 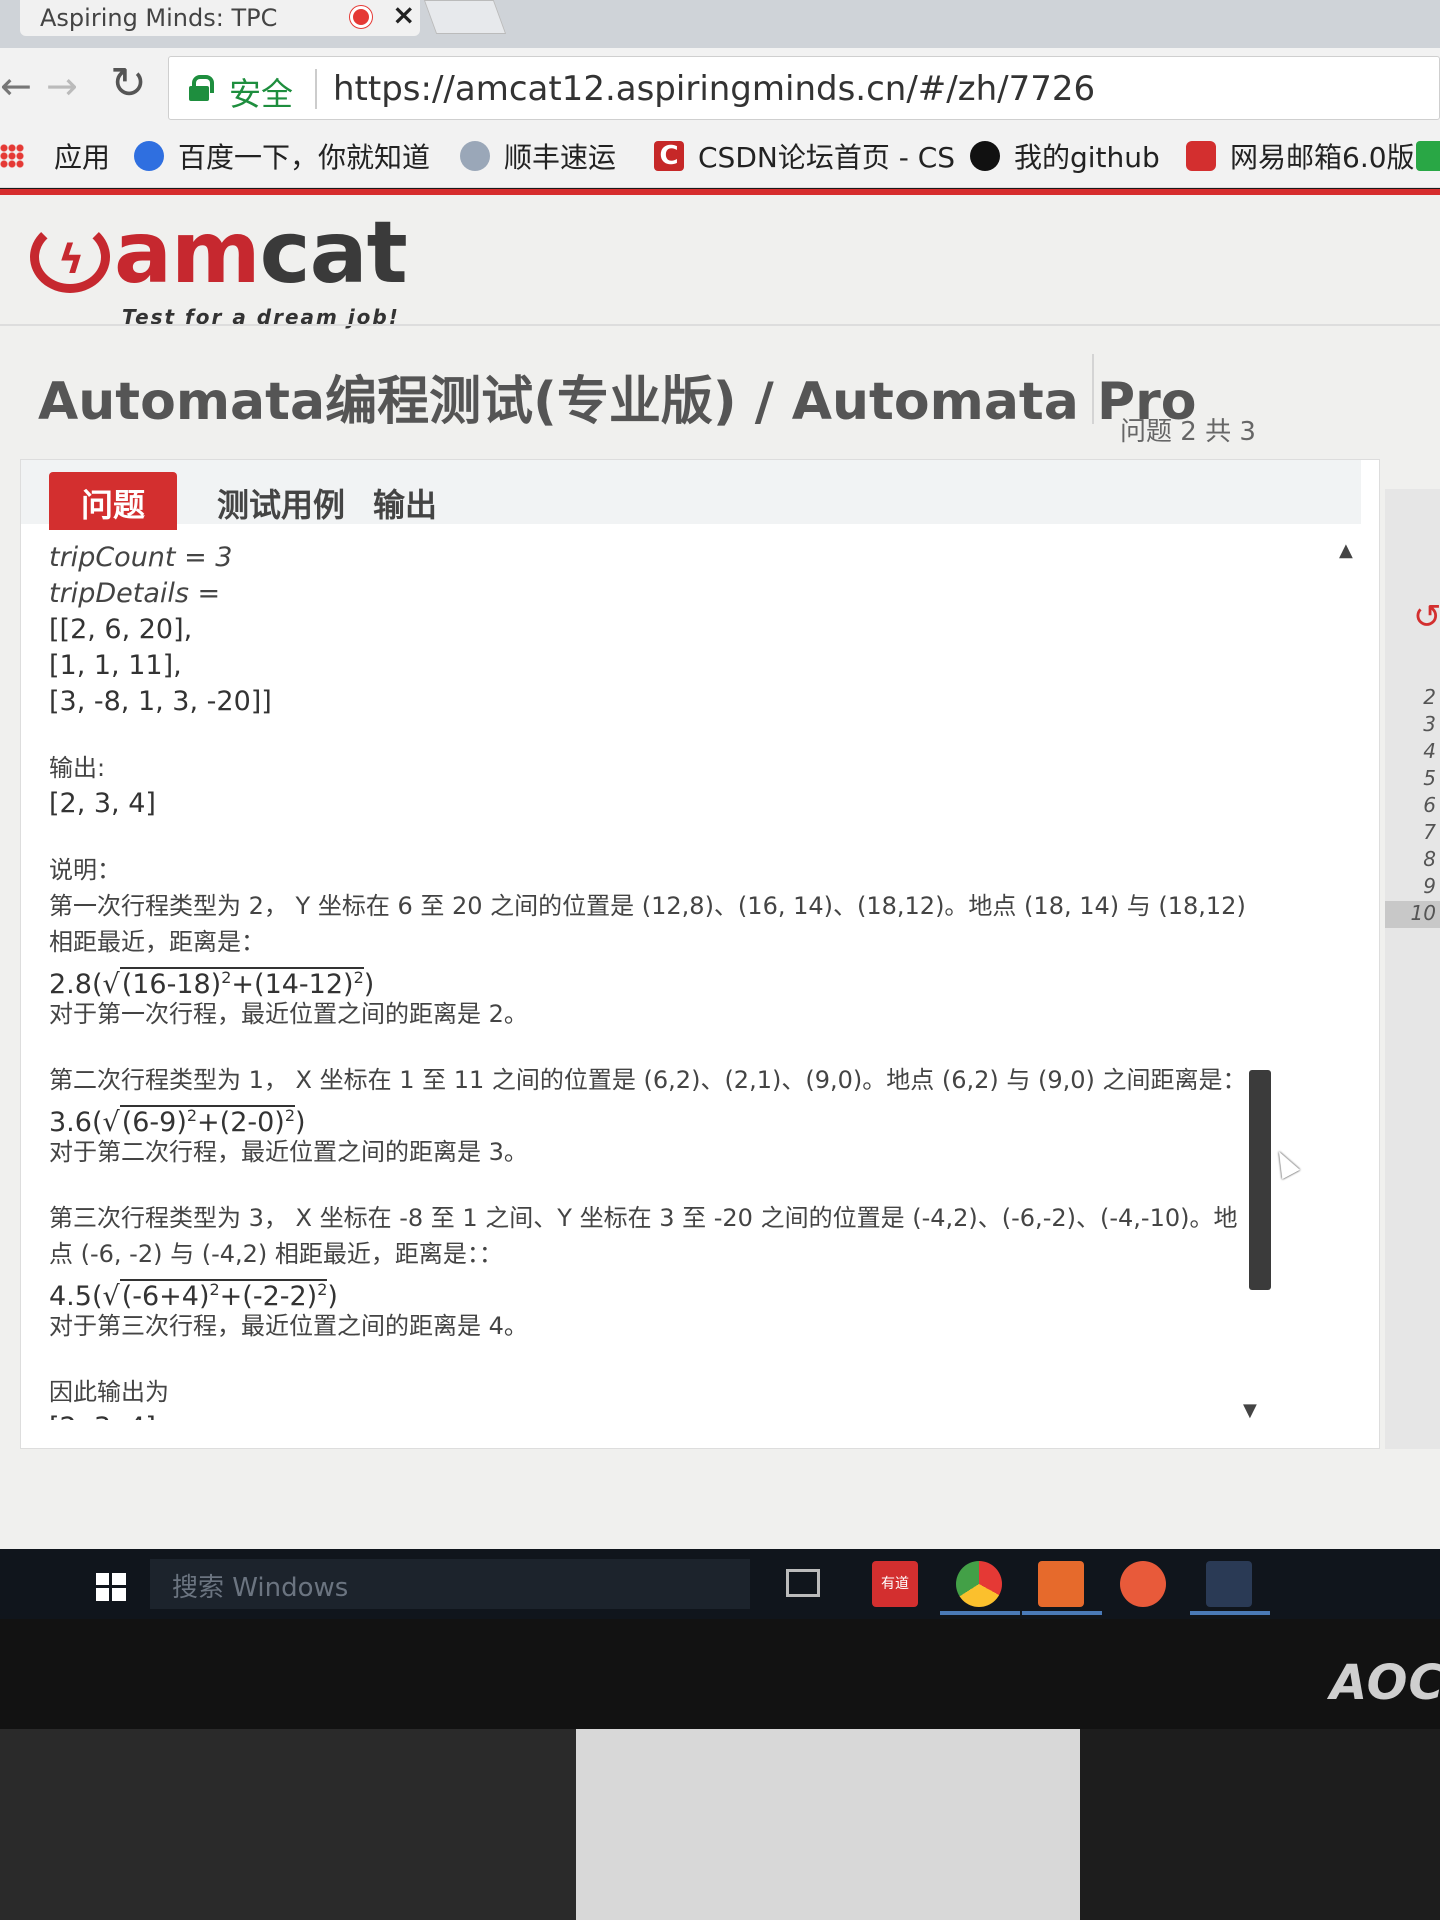 What do you see at coordinates (691, 495) in the screenshot?
I see `question-tabs: 问题 测试用例 输出` at bounding box center [691, 495].